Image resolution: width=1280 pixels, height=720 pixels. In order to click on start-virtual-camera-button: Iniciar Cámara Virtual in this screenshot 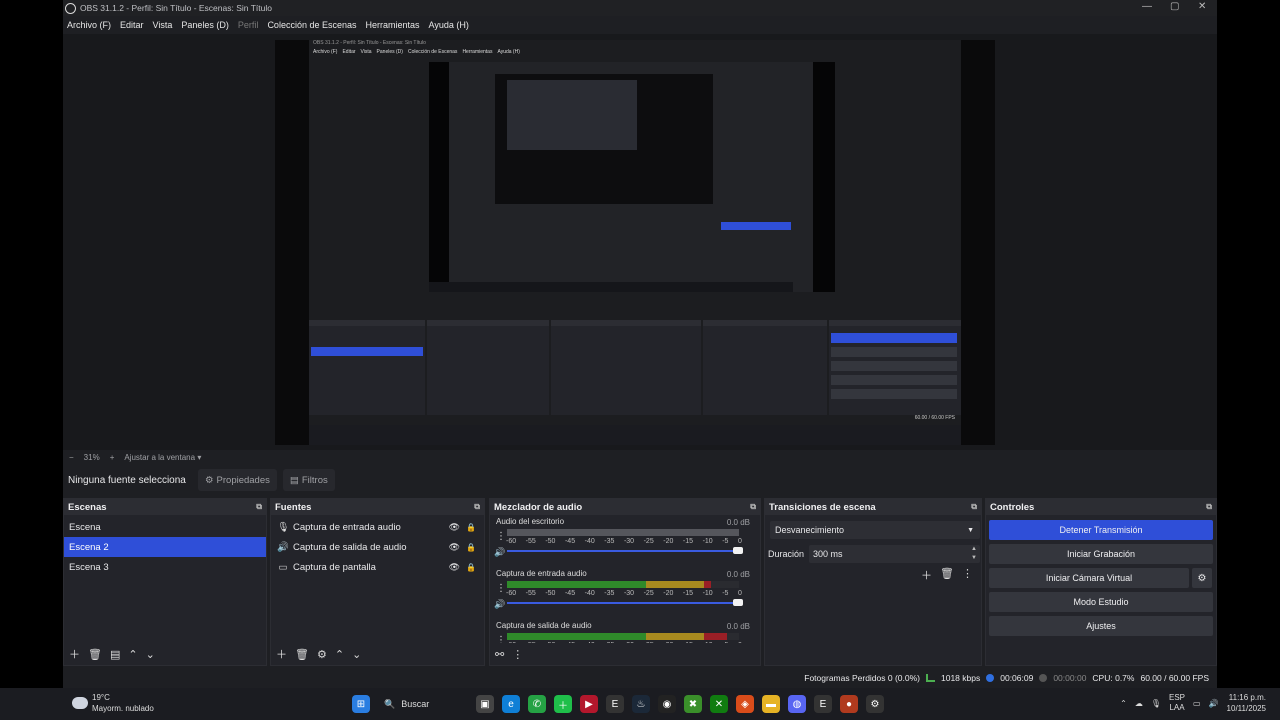, I will do `click(1089, 578)`.